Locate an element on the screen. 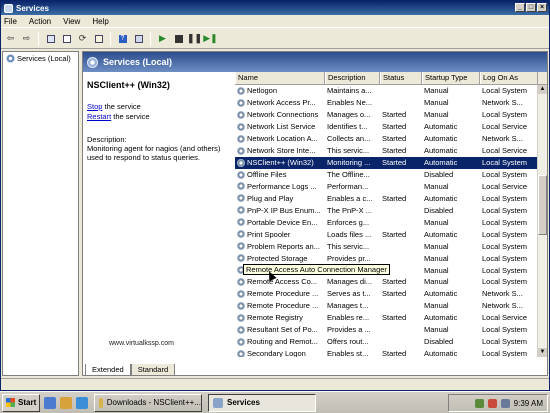 The image size is (550, 413). tab-extended: Extended is located at coordinates (108, 370).